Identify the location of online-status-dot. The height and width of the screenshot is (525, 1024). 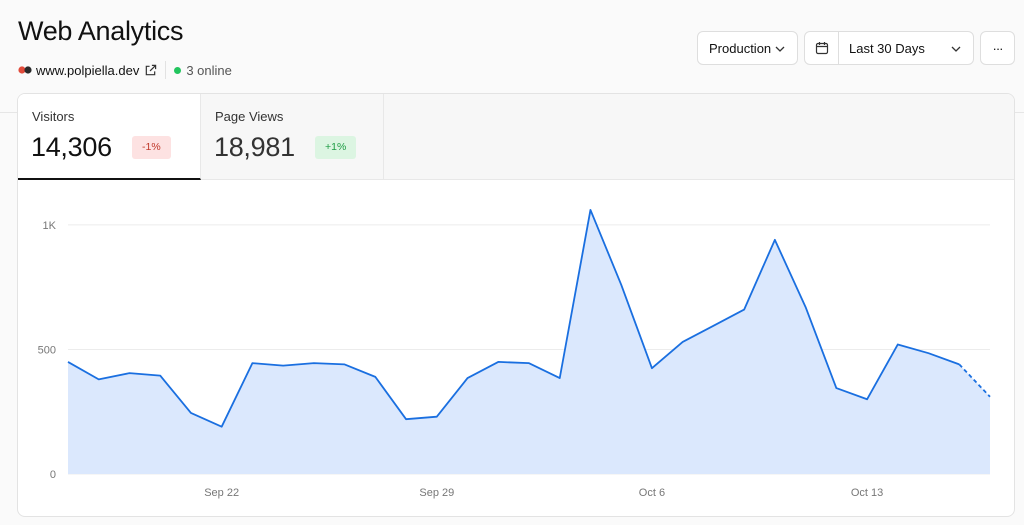
(178, 70).